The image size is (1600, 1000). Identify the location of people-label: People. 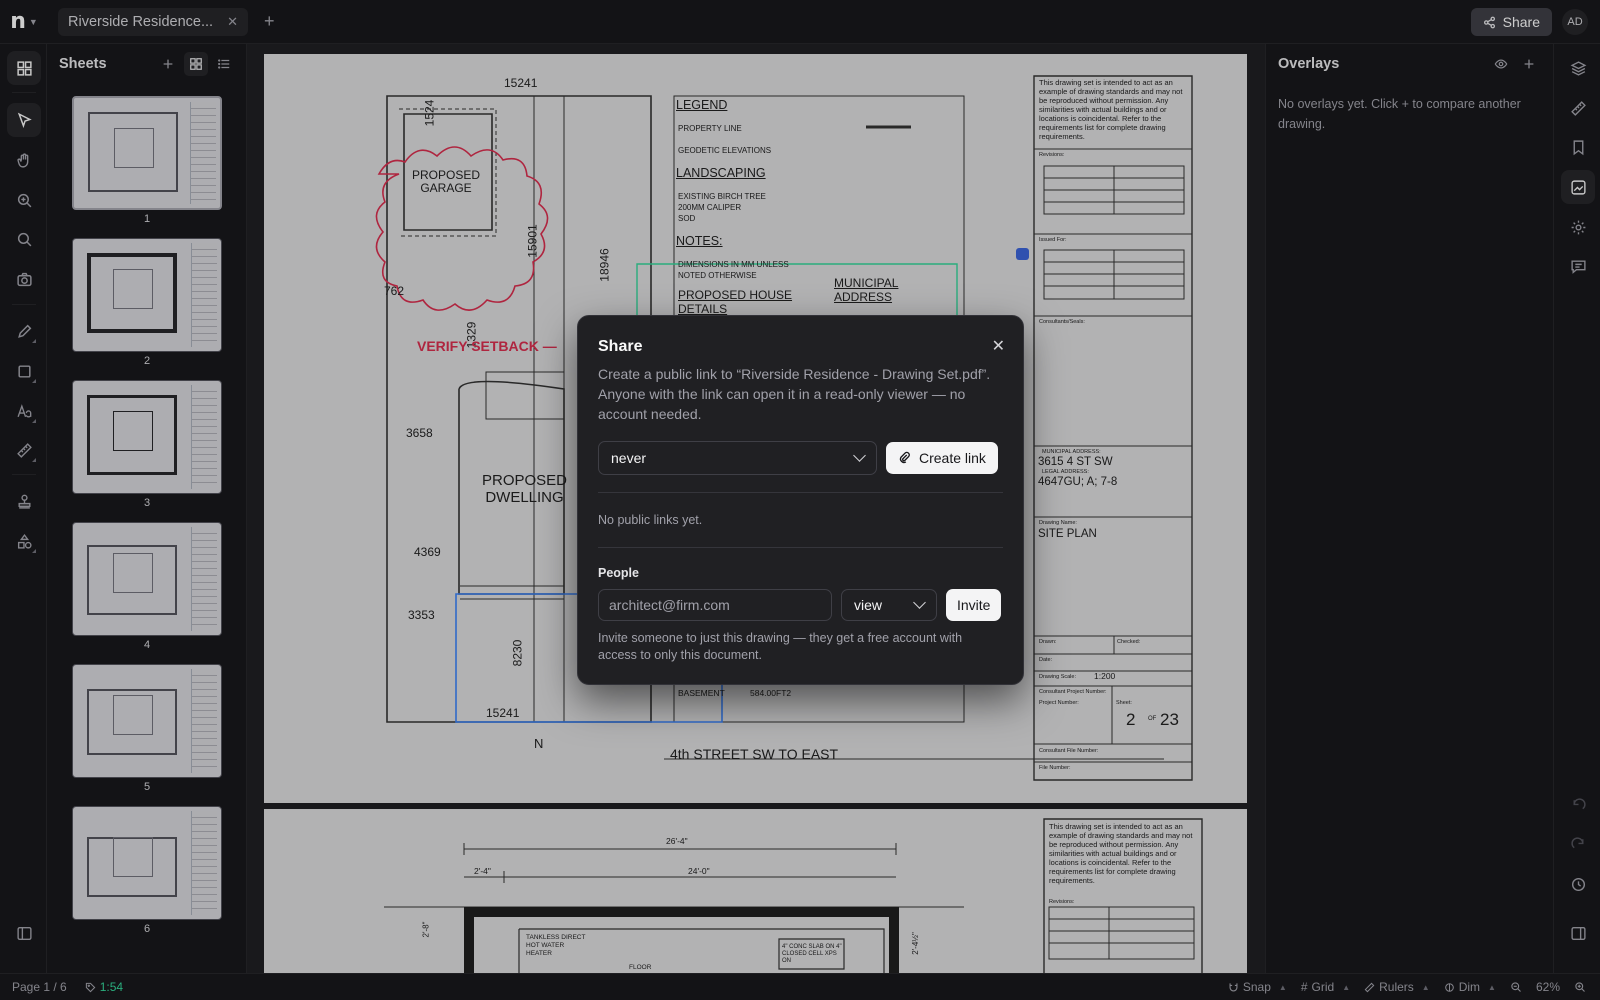
(618, 573).